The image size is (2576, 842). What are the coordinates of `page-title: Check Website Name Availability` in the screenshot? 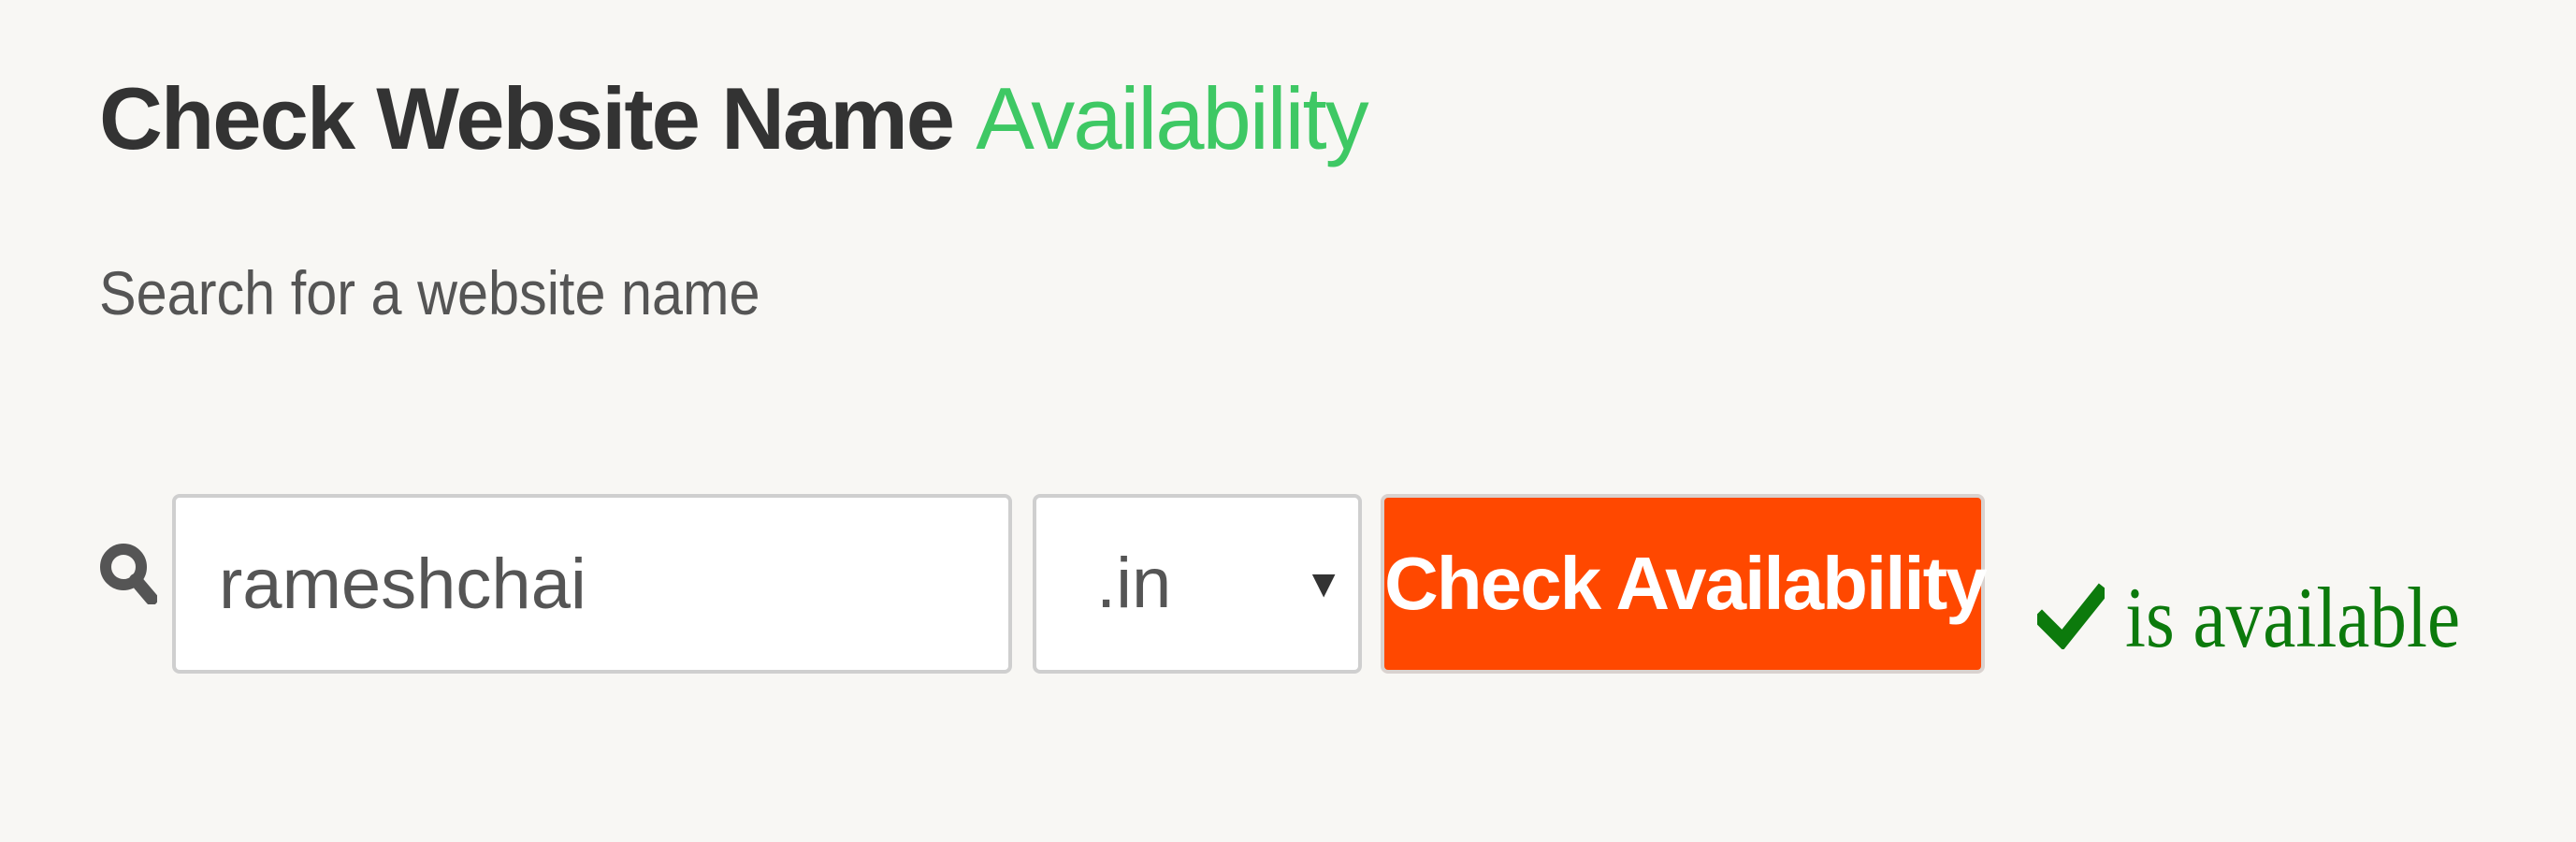 It's located at (734, 119).